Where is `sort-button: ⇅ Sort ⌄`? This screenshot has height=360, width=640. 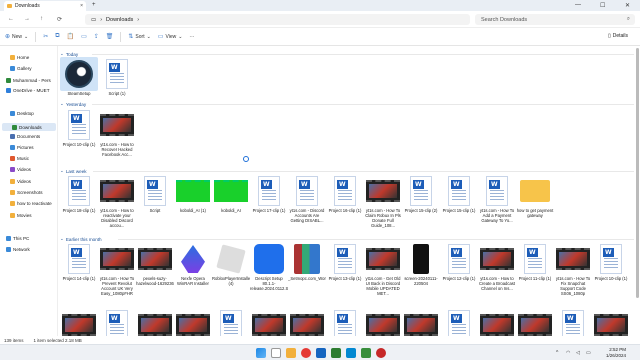
sort-button: ⇅ Sort ⌄ is located at coordinates (139, 37).